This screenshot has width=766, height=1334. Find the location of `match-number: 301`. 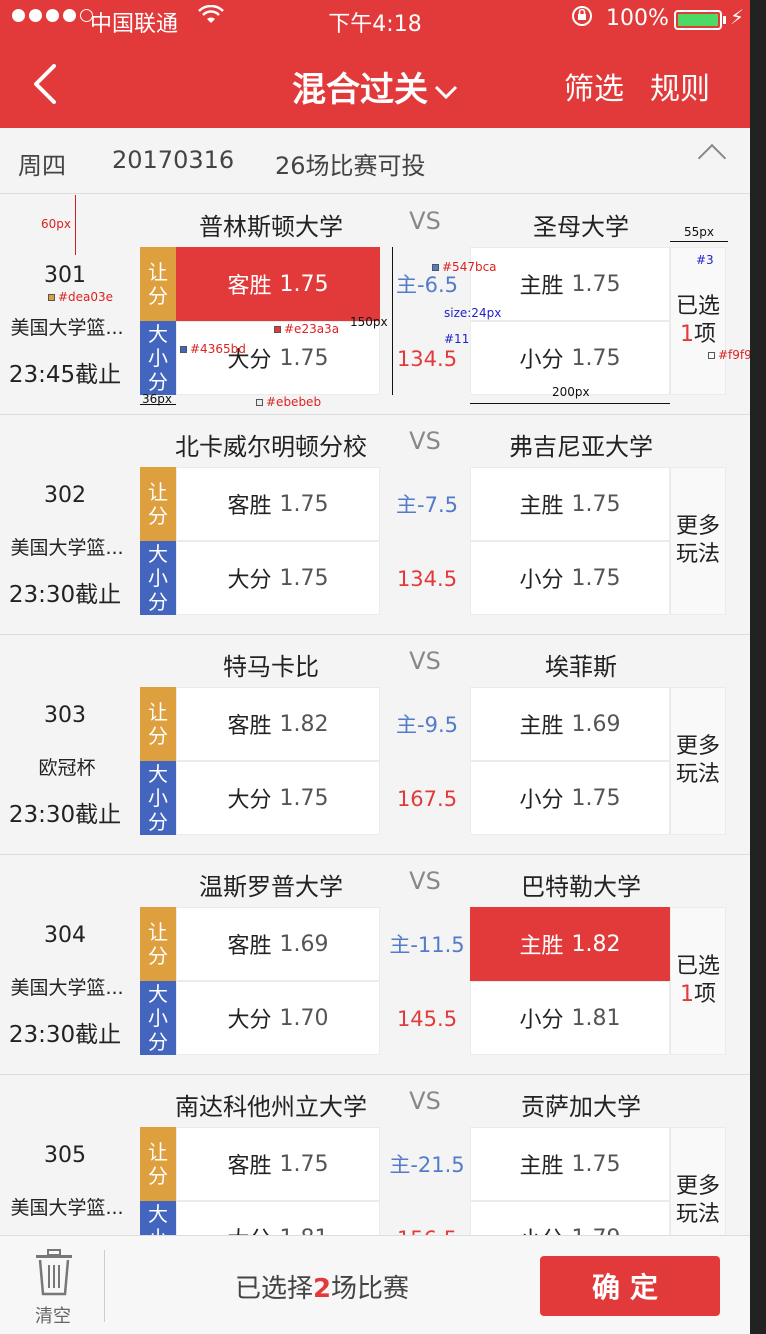

match-number: 301 is located at coordinates (65, 275).